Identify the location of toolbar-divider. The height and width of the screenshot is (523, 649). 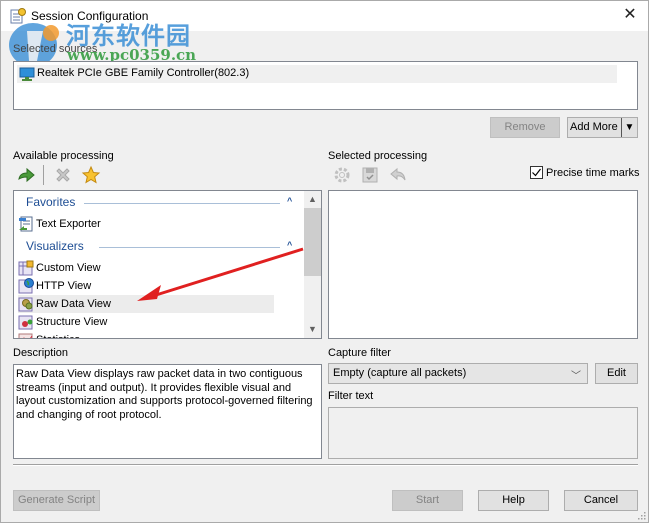
(43, 175).